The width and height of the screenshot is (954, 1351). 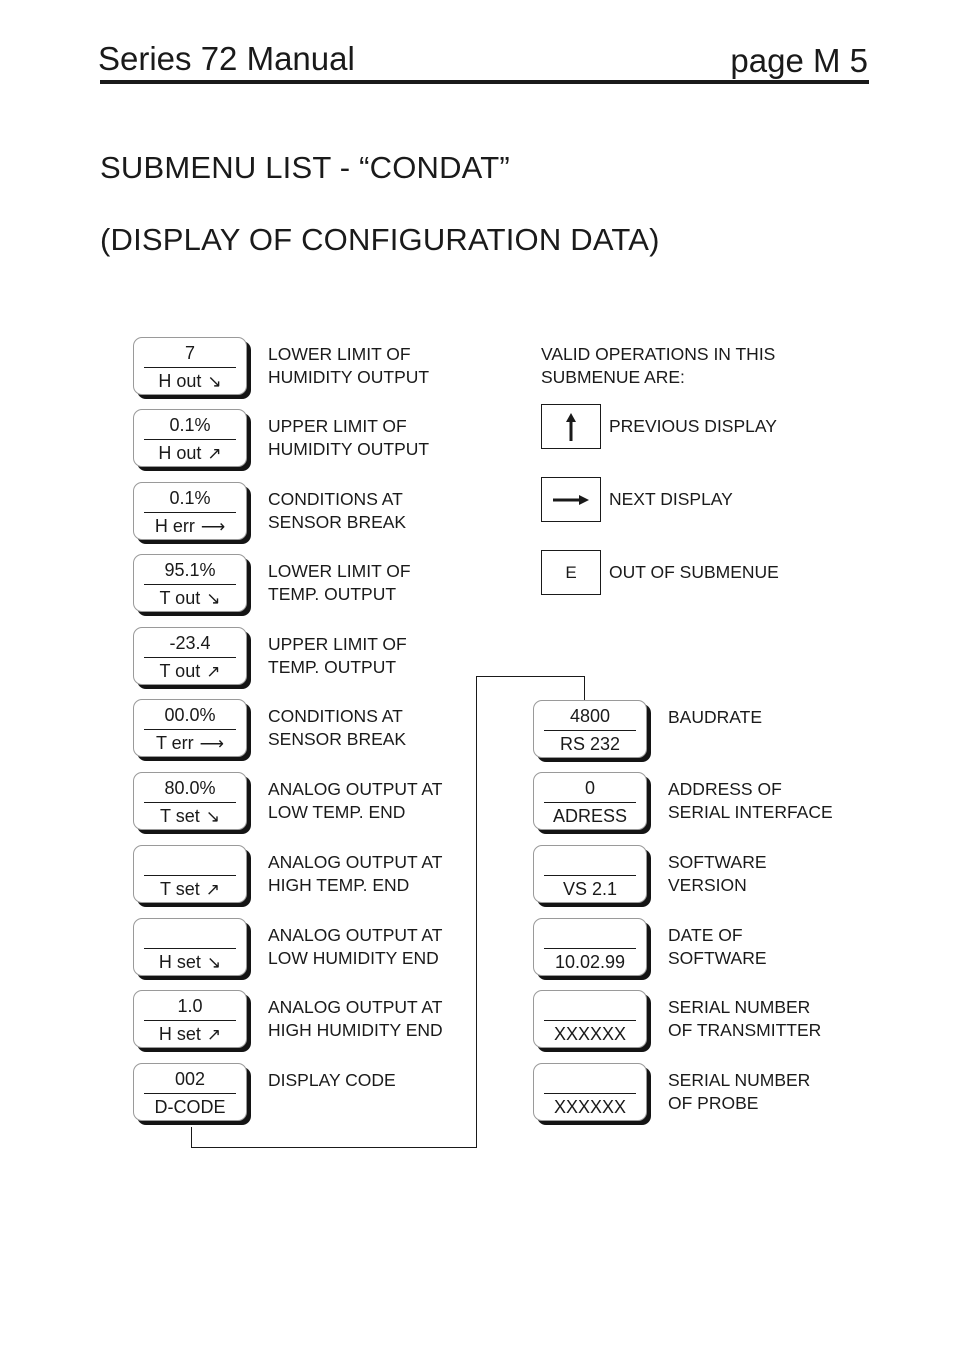 I want to click on display-box: T set ↗, so click(x=190, y=874).